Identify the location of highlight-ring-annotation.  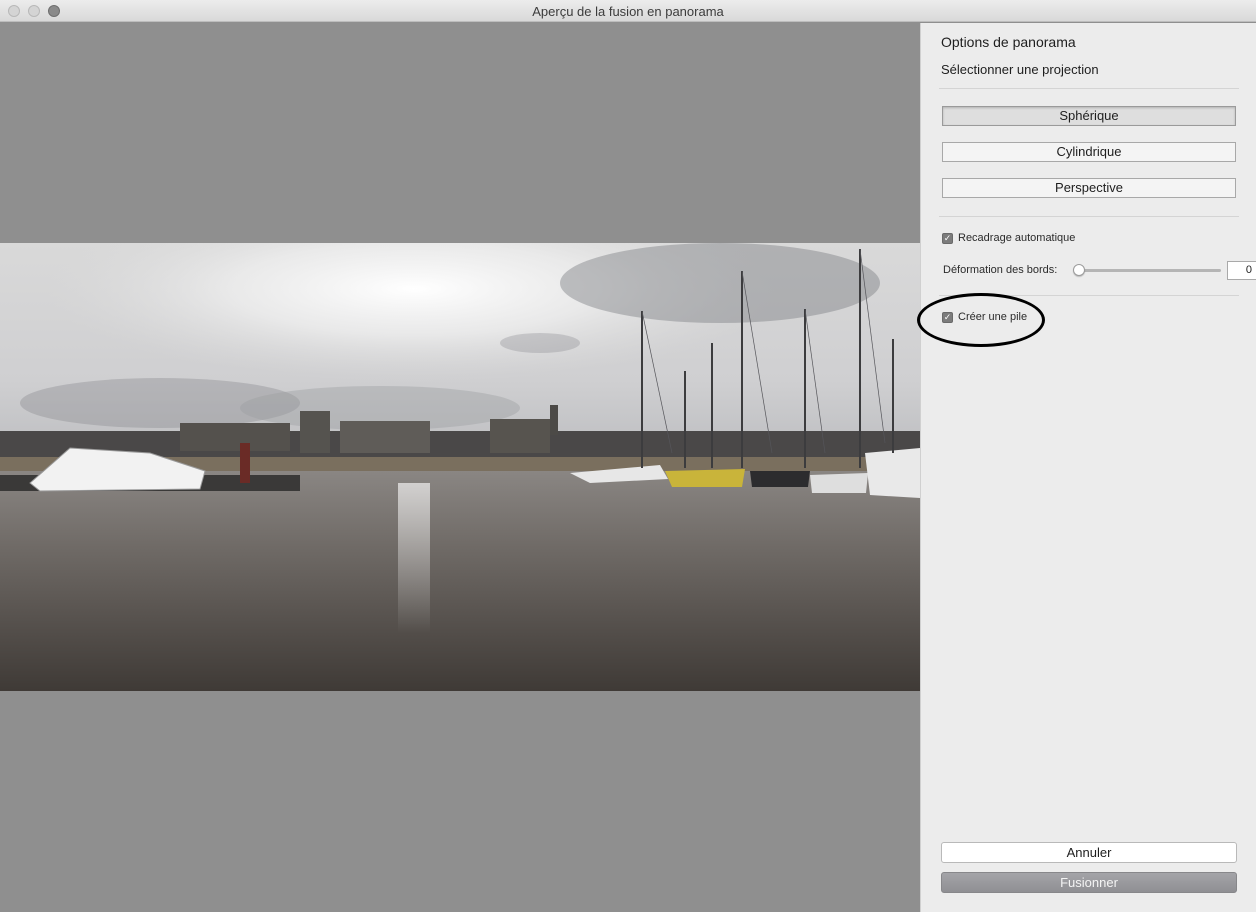
(981, 320).